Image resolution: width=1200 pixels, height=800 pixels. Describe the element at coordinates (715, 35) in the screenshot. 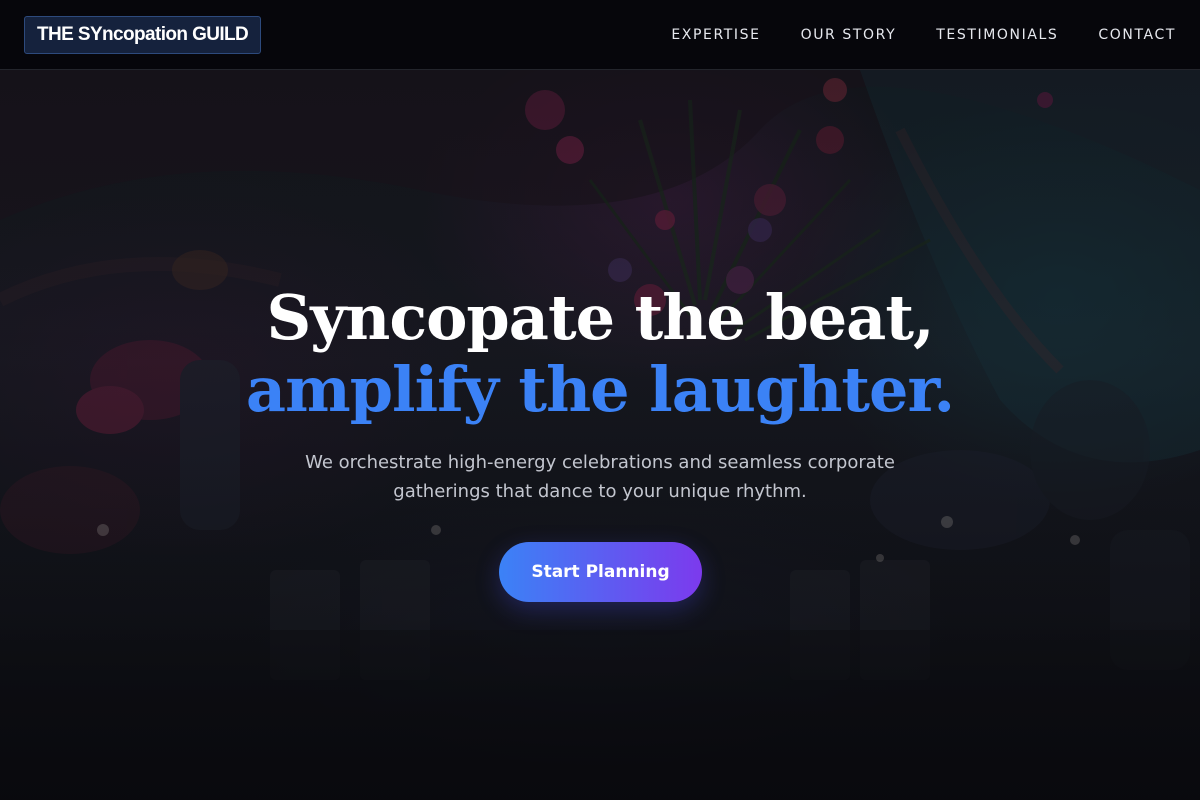

I see `nav-link-expertise: EXPERTISE` at that location.